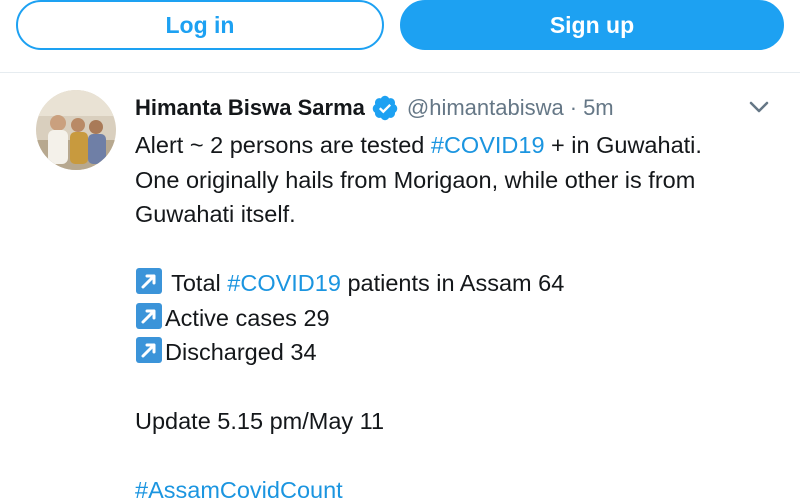 This screenshot has height=500, width=800. I want to click on hashtag-assamcovidcount: #AssamCovidCount, so click(460, 486).